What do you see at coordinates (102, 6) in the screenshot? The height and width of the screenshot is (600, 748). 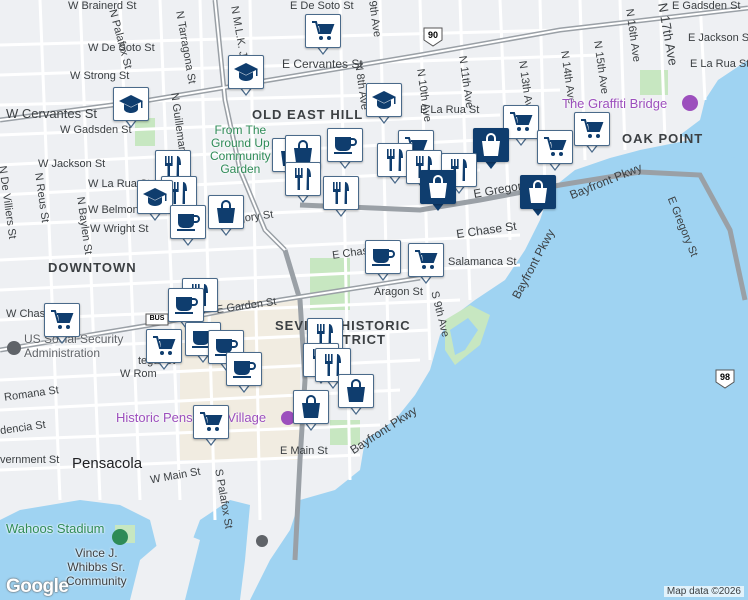 I see `street-label: W Brainerd St` at bounding box center [102, 6].